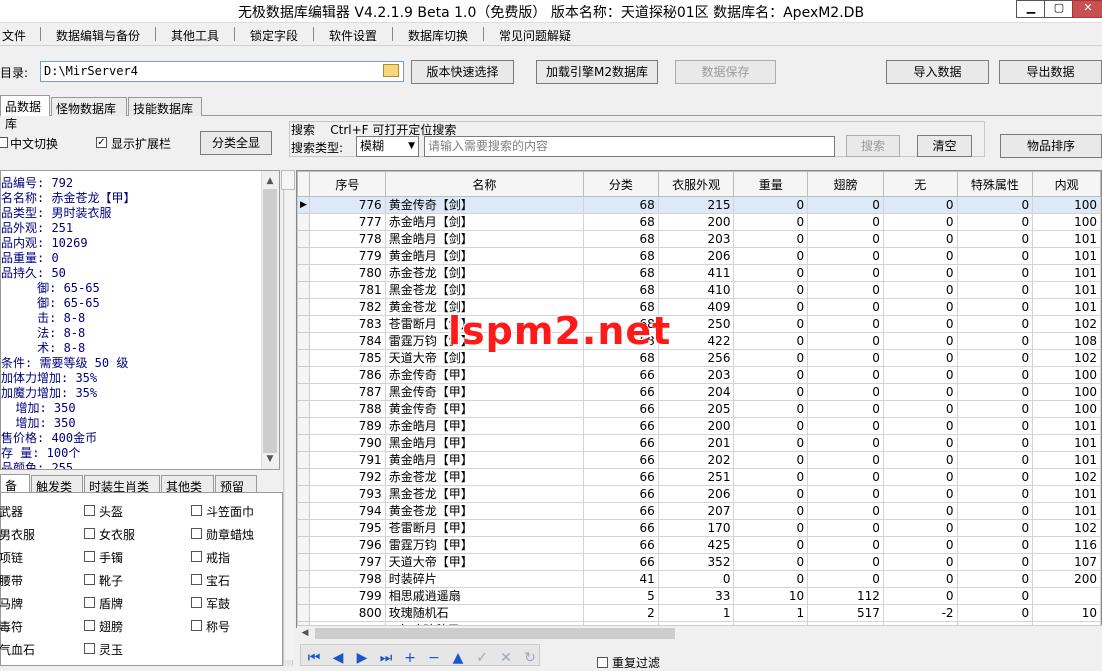 The height and width of the screenshot is (671, 1102). Describe the element at coordinates (484, 184) in the screenshot. I see `column-header: 名称` at that location.